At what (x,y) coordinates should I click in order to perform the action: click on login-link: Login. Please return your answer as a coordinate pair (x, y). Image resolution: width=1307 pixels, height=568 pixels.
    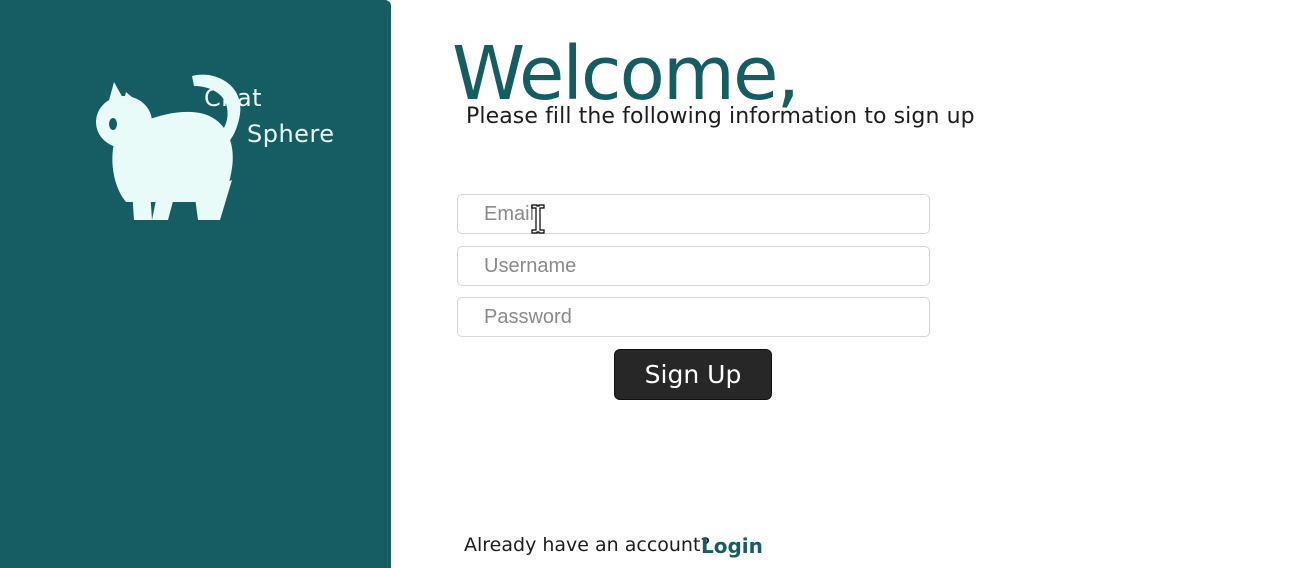
    Looking at the image, I should click on (732, 546).